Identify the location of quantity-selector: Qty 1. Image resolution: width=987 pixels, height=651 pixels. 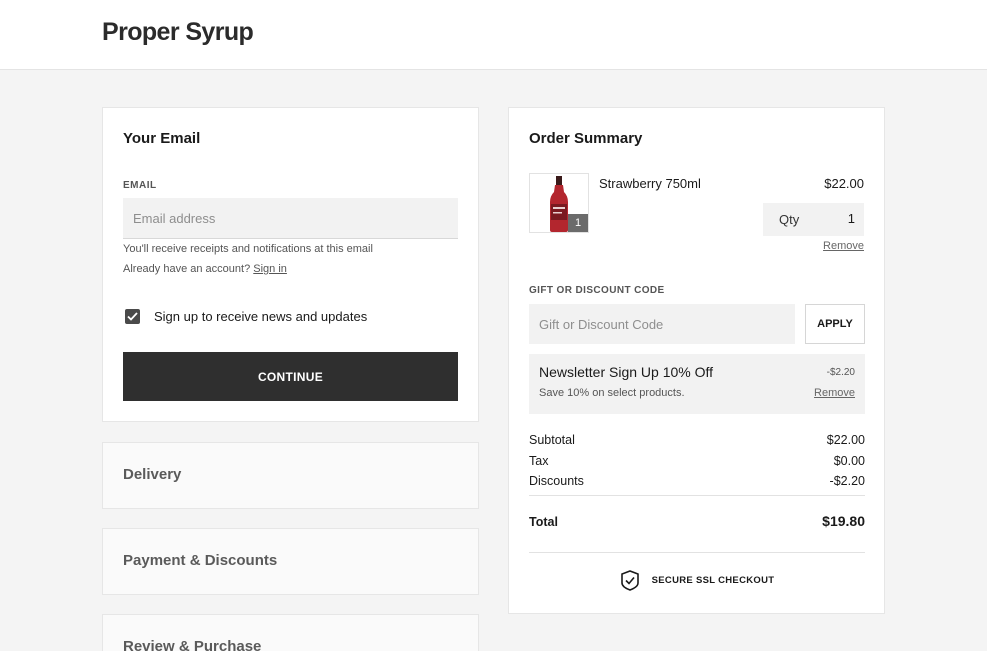
(813, 219).